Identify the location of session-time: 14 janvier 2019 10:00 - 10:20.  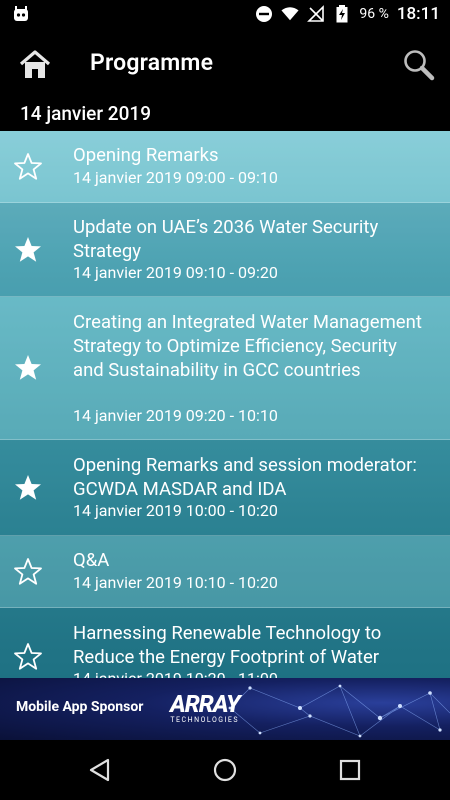
(175, 510).